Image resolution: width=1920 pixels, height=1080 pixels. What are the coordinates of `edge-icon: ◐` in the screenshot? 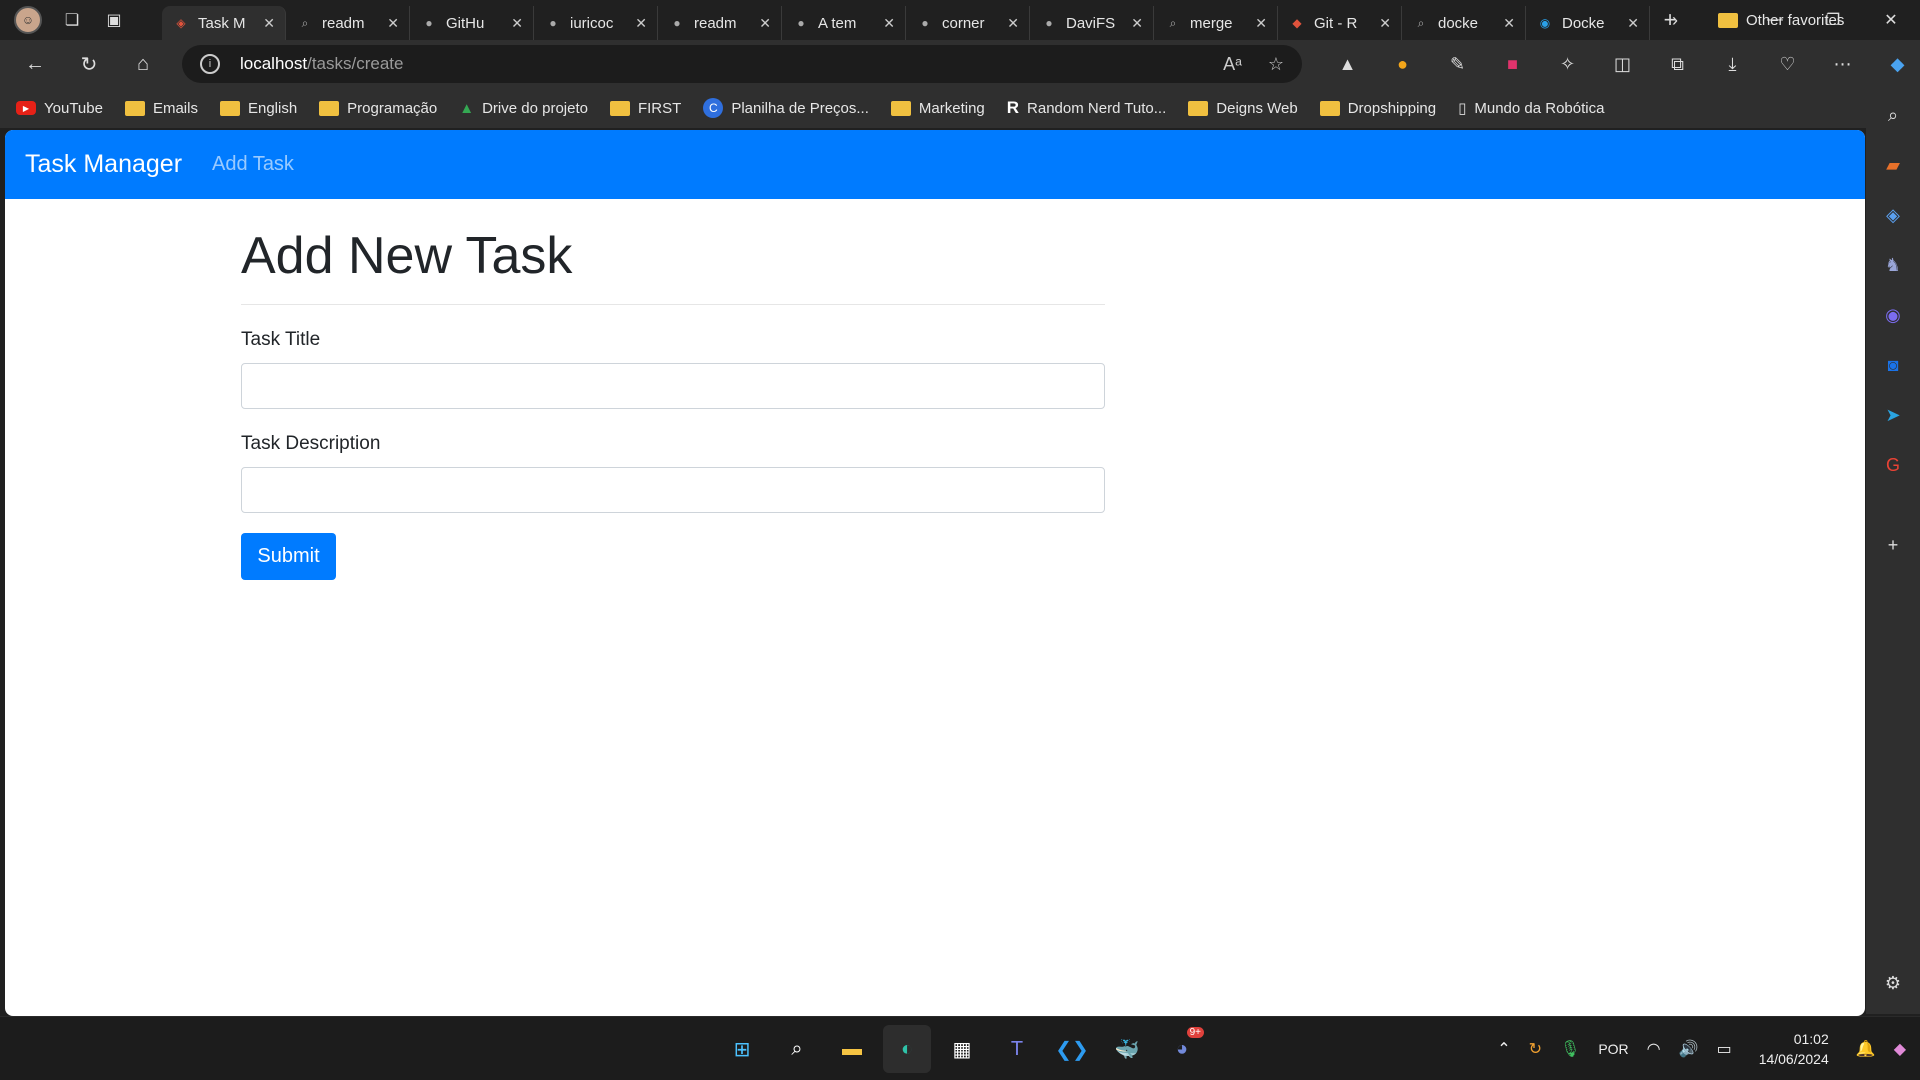 It's located at (907, 1049).